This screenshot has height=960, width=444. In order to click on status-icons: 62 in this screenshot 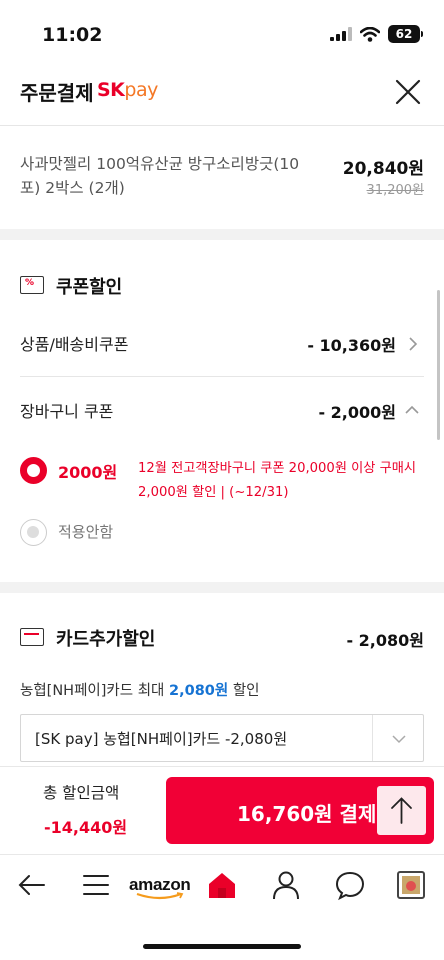, I will do `click(376, 34)`.